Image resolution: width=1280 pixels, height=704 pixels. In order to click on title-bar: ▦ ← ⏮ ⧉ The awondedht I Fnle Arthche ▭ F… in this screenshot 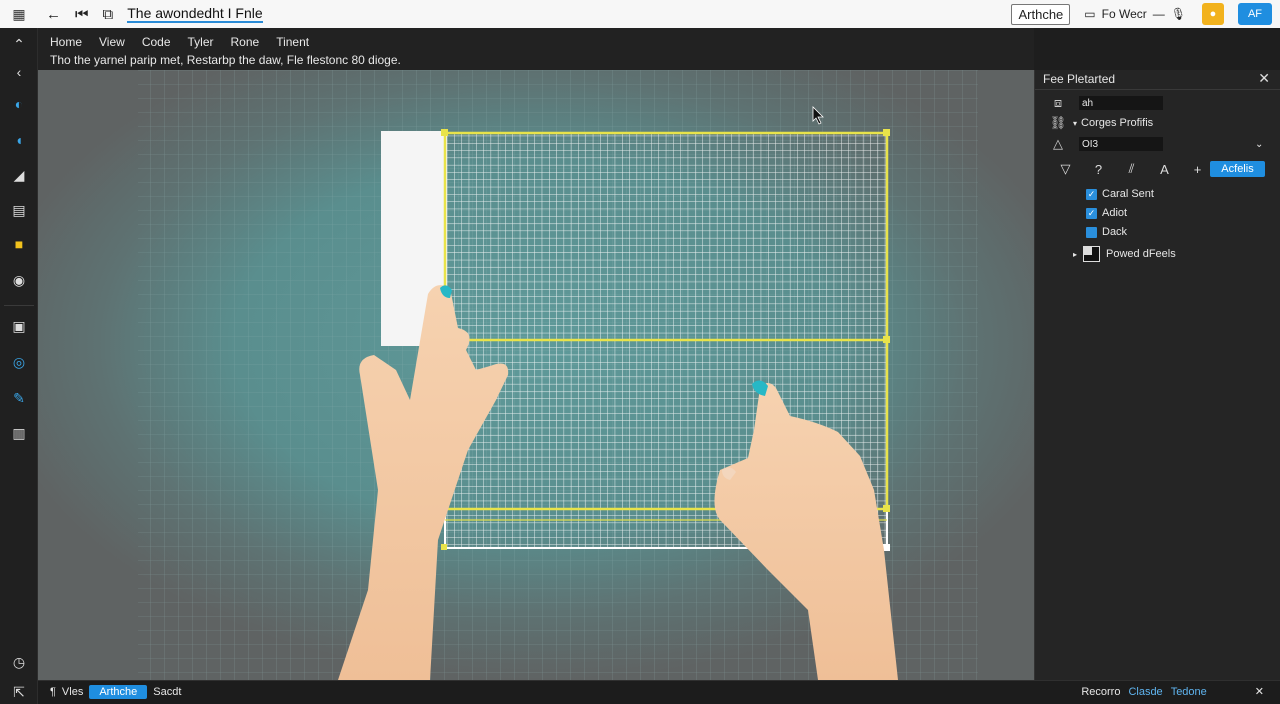, I will do `click(640, 14)`.